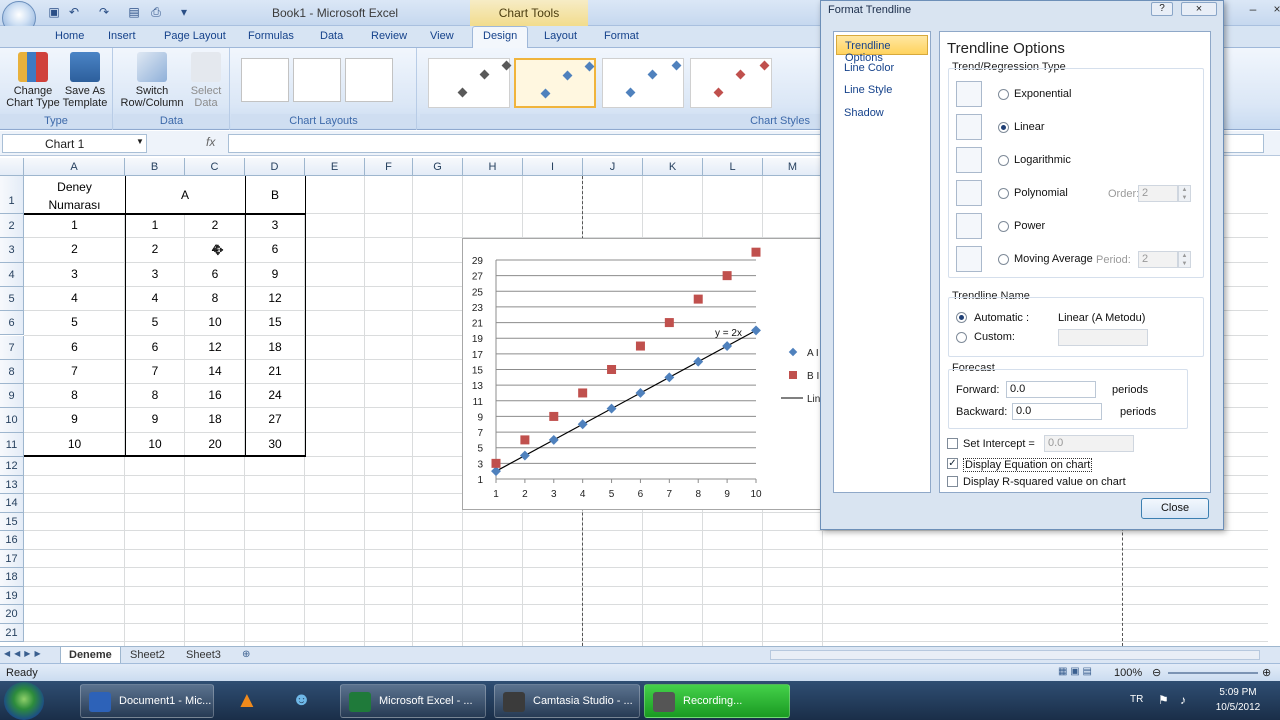  What do you see at coordinates (1156, 672) in the screenshot?
I see `zoom-out-icon: ⊖` at bounding box center [1156, 672].